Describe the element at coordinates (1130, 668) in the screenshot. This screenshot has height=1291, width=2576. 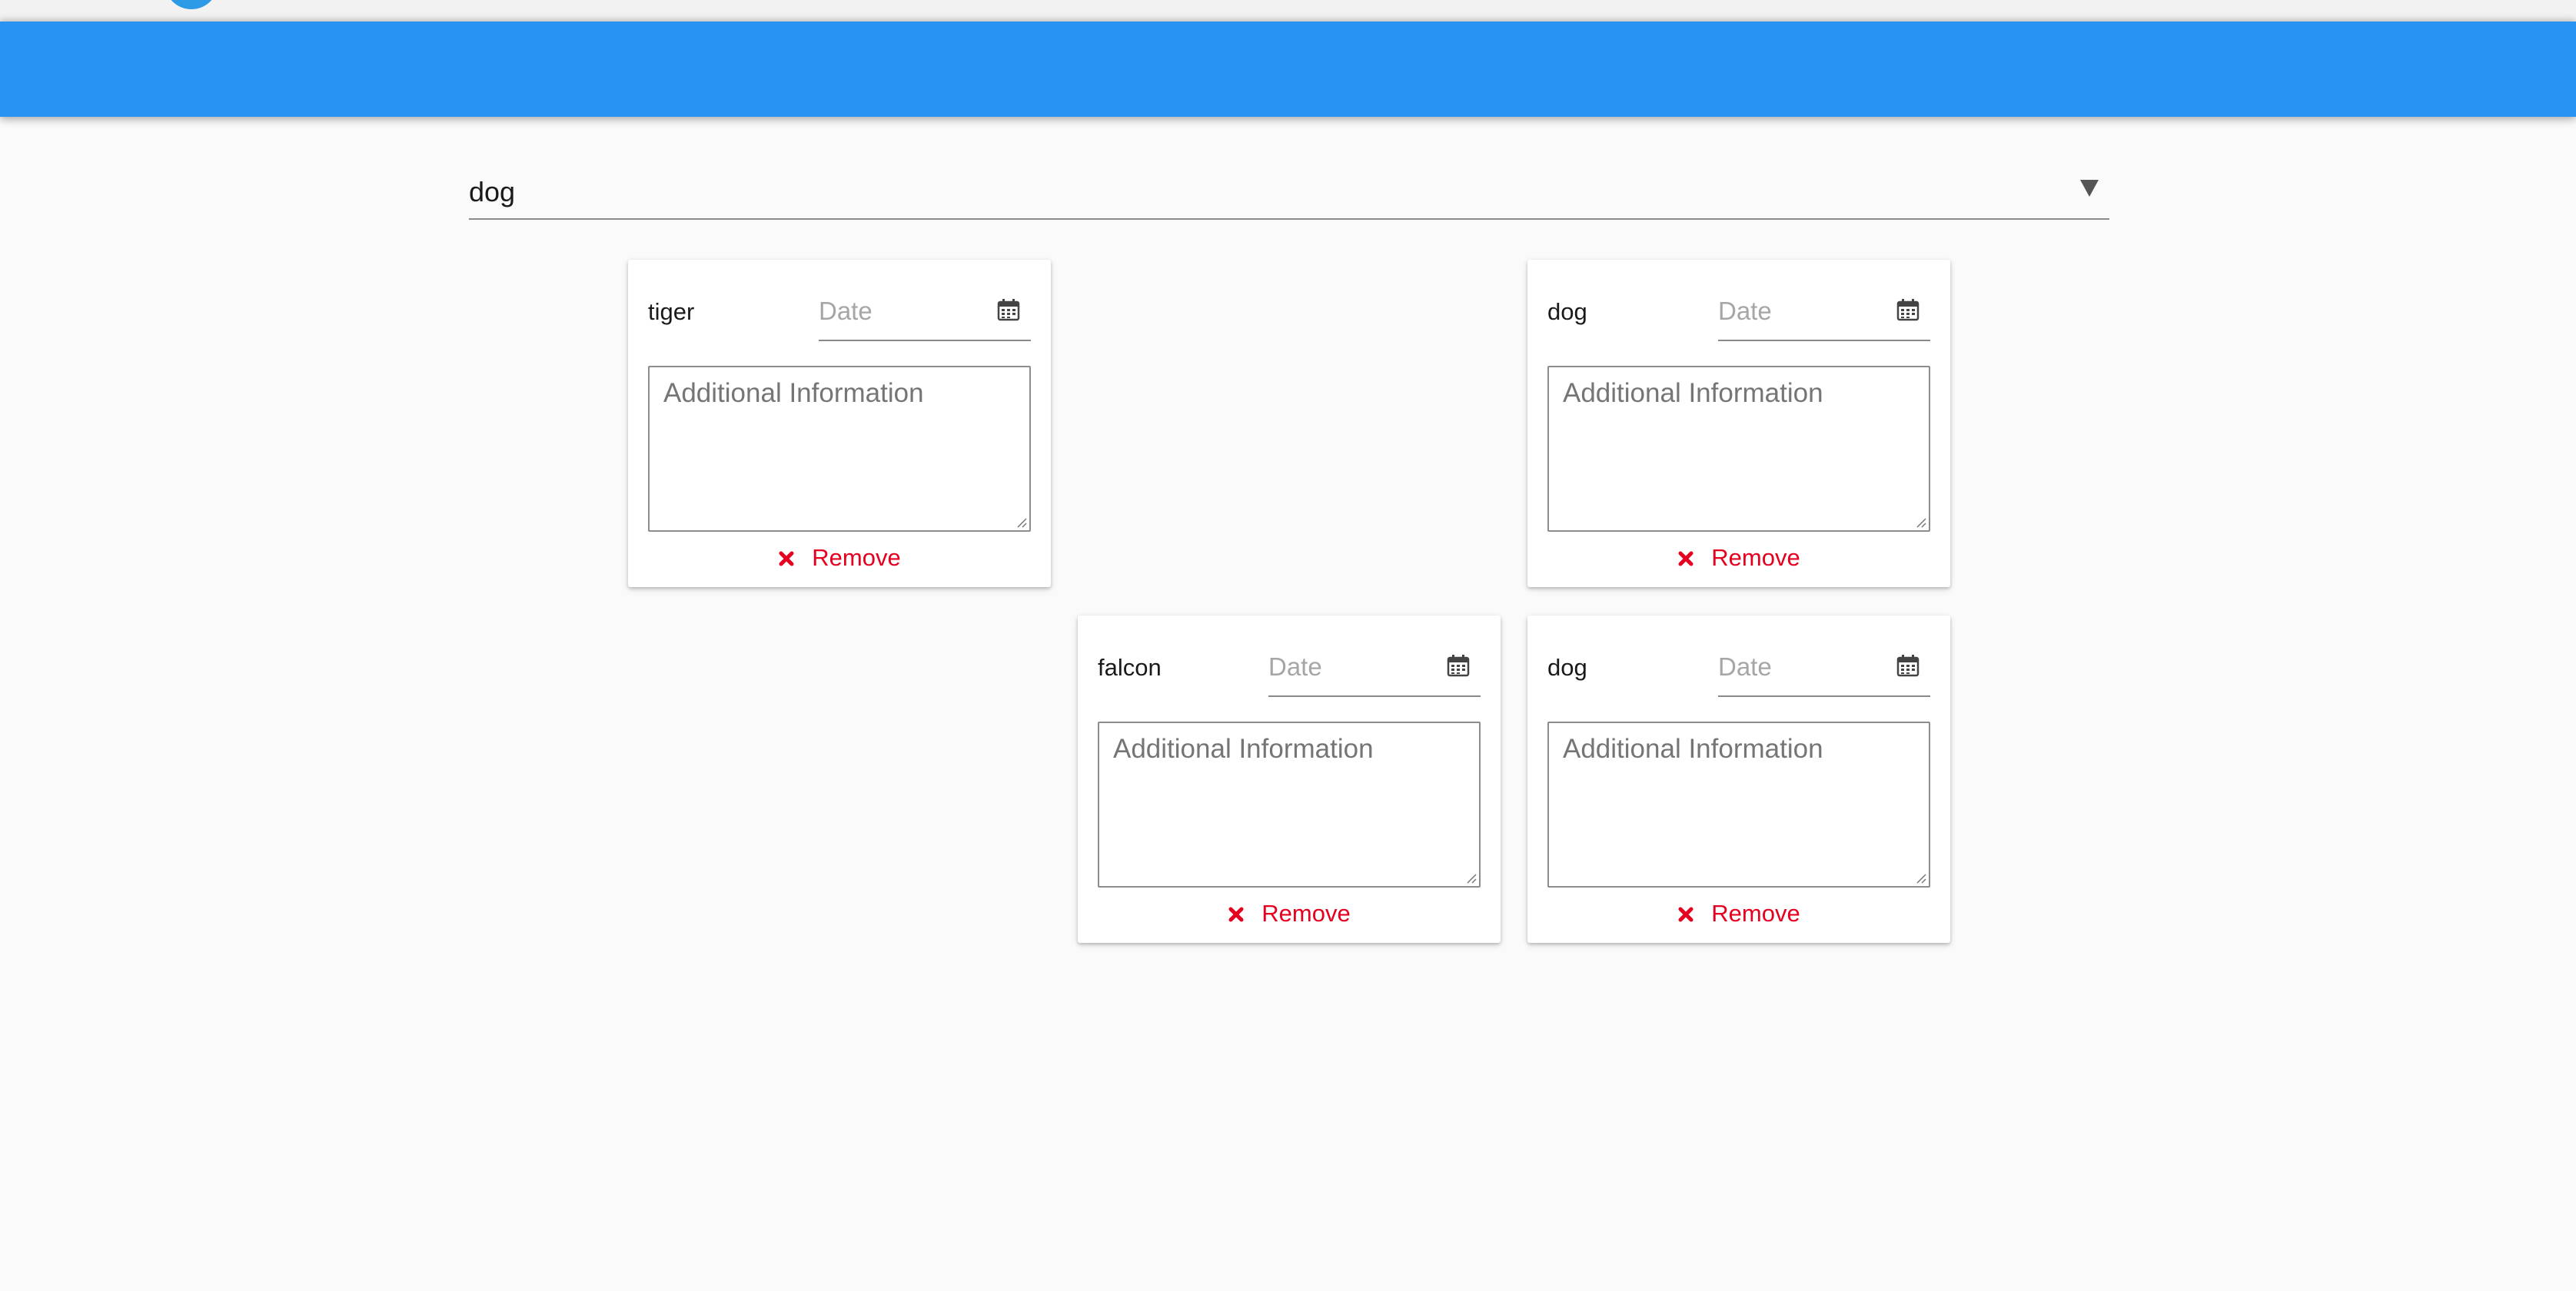
I see `card-name: falcon` at that location.